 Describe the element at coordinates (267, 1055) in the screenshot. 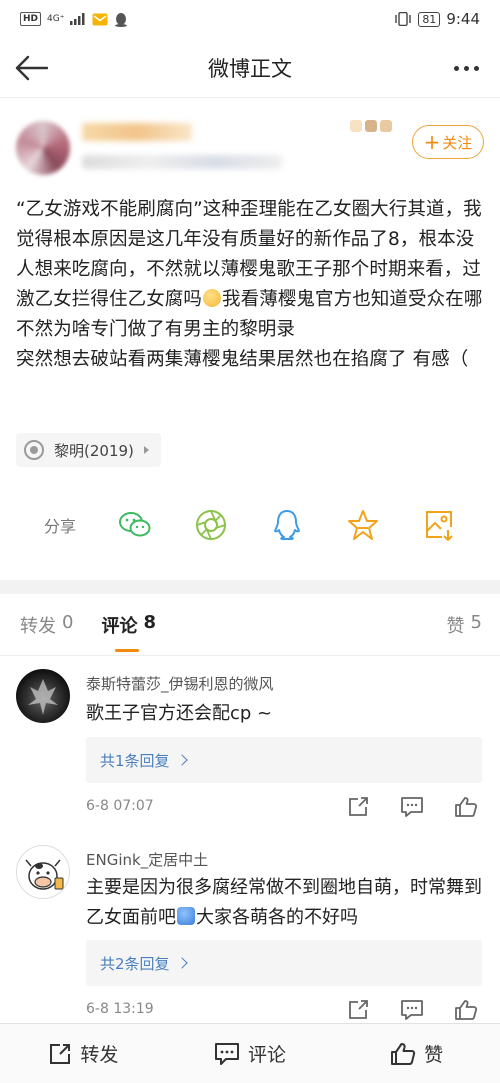

I see `comment-label: 评论` at that location.